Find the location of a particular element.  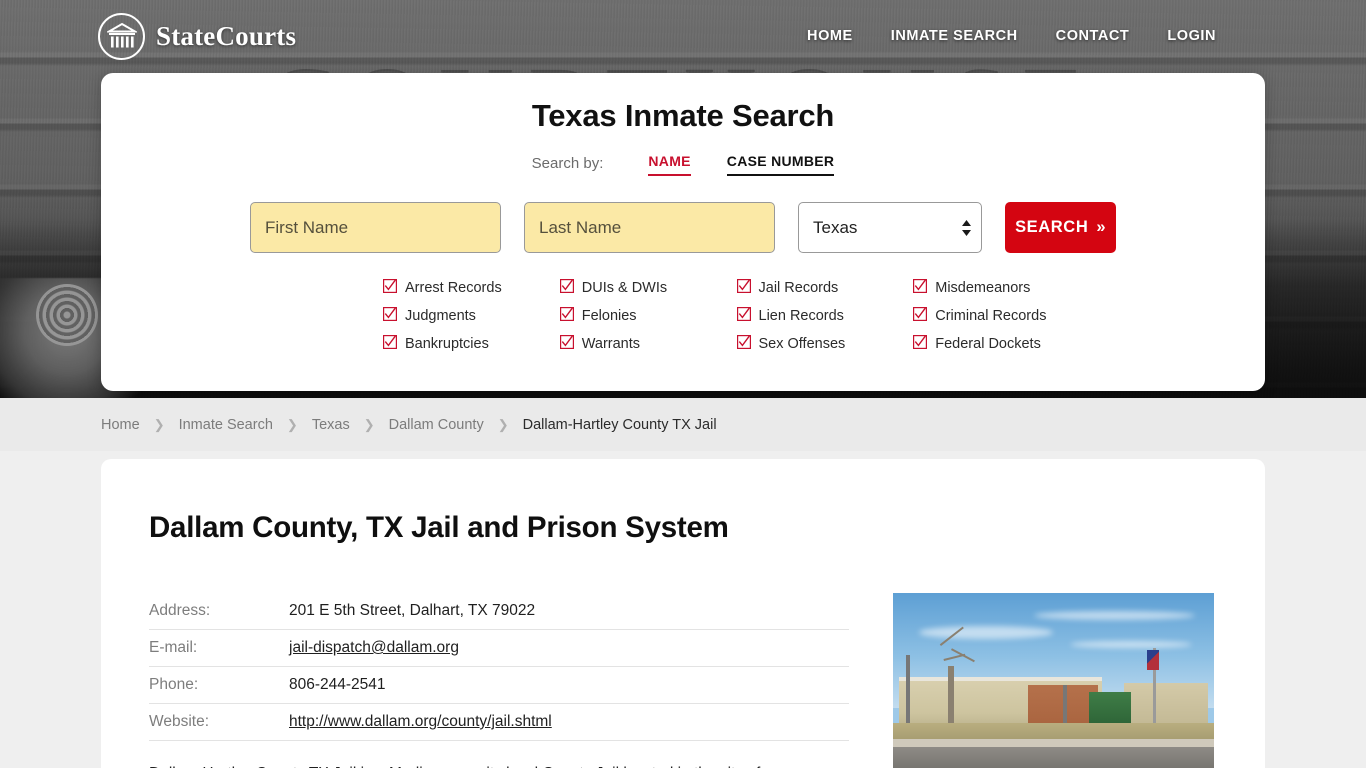

checkbox-criminal-records: Criminal Records is located at coordinates (1001, 316).